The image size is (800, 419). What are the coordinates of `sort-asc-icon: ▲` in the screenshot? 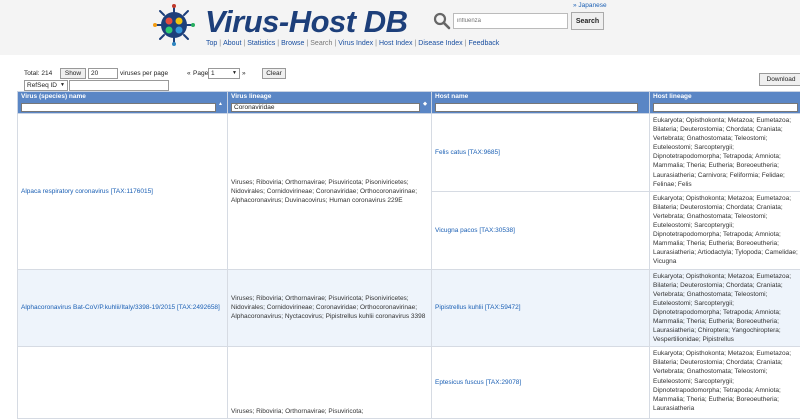 It's located at (220, 104).